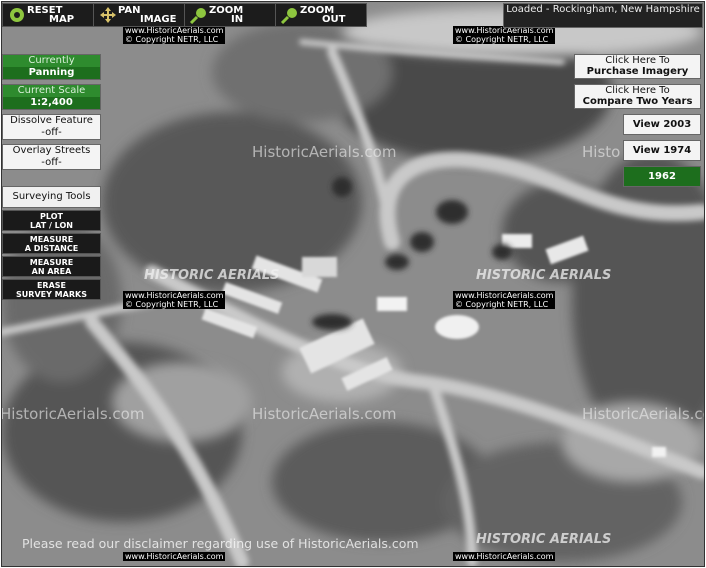 This screenshot has height=568, width=706. I want to click on reset-label-bottom: MAP, so click(62, 19).